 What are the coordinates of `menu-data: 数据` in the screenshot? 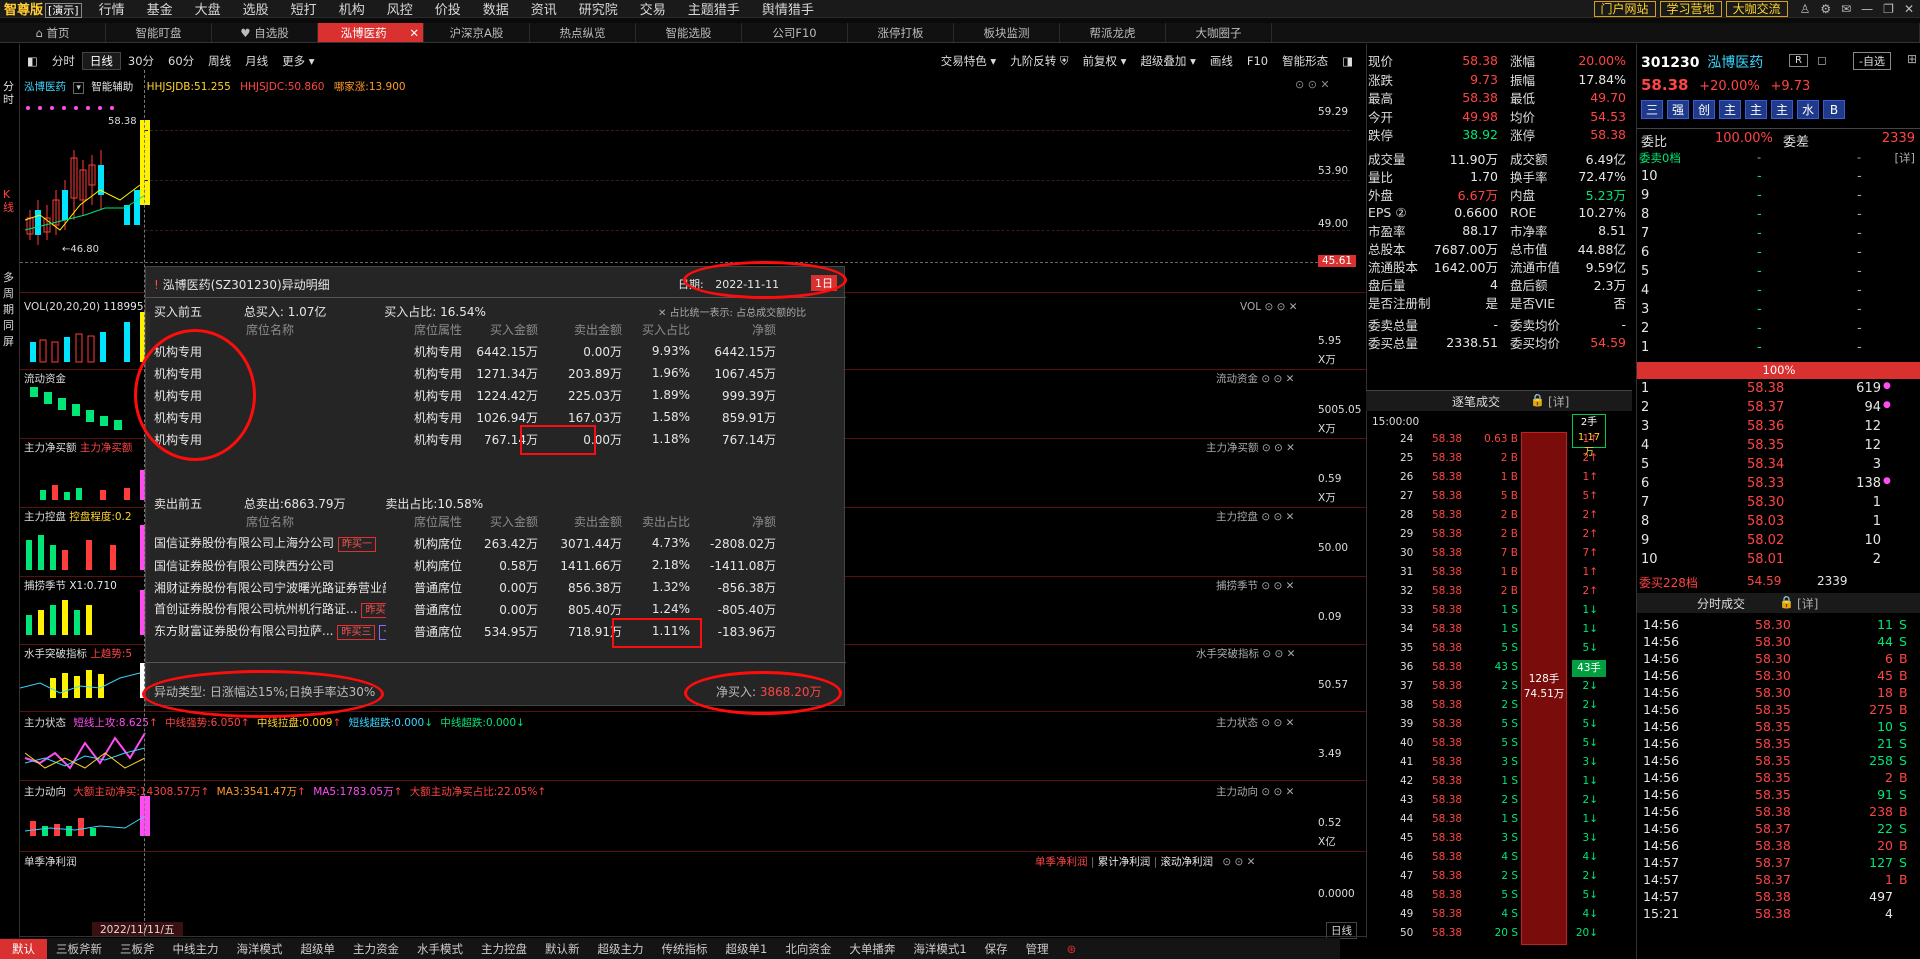 It's located at (496, 9).